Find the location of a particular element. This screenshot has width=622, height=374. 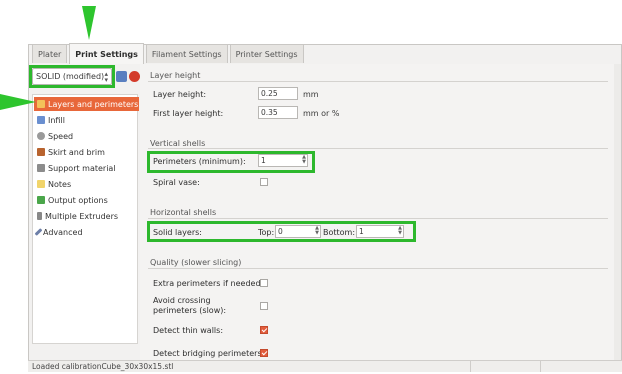

delete-preset-icon is located at coordinates (134, 76).